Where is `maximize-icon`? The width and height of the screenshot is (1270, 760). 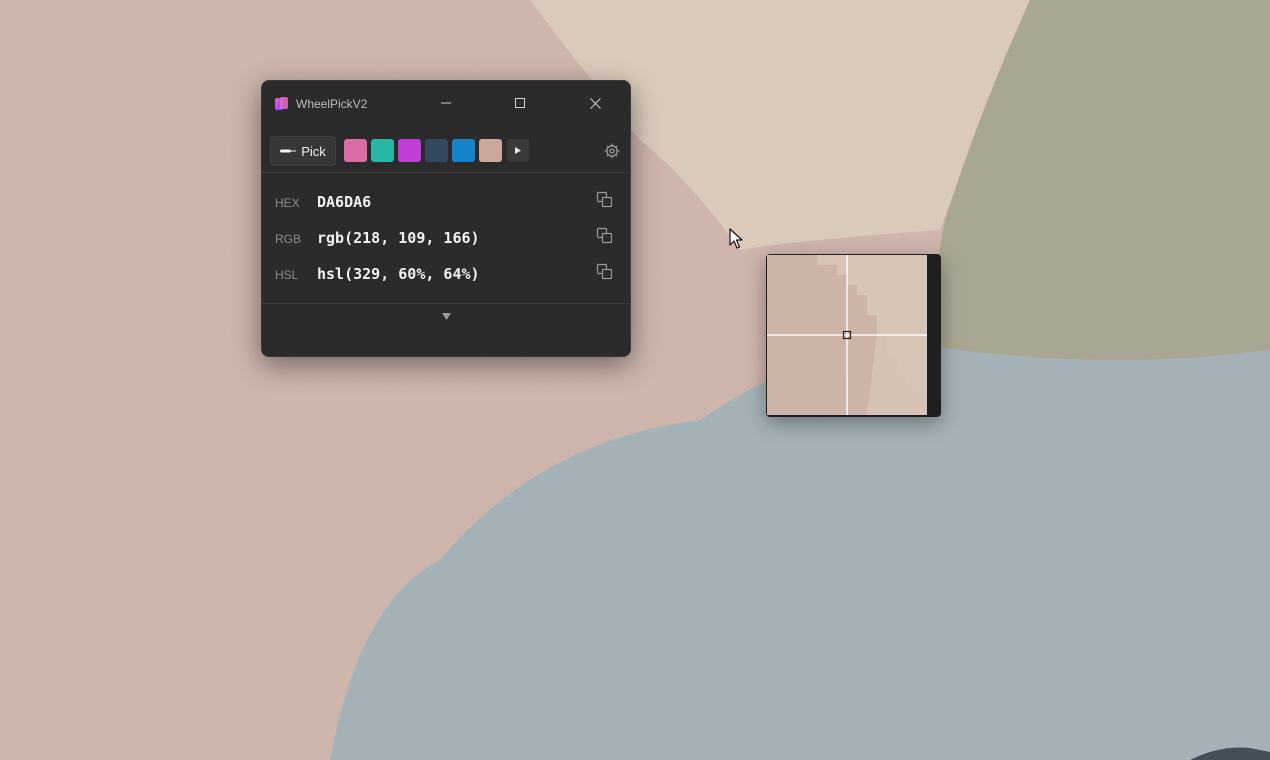 maximize-icon is located at coordinates (520, 103).